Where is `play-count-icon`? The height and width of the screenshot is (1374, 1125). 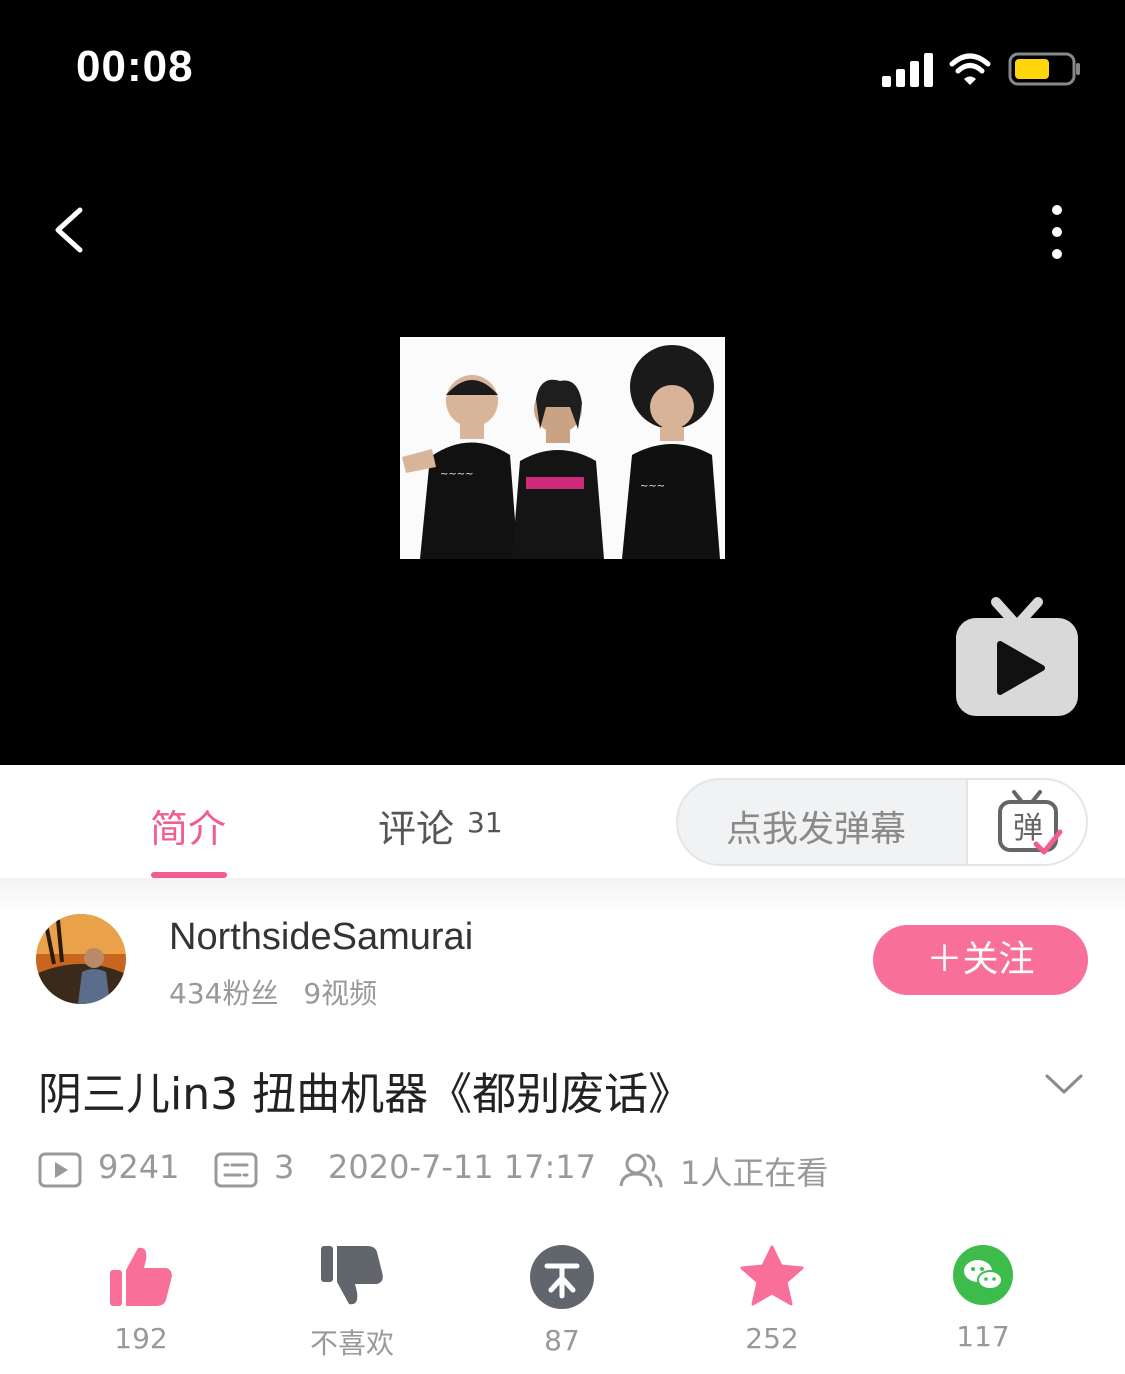
play-count-icon is located at coordinates (60, 1170).